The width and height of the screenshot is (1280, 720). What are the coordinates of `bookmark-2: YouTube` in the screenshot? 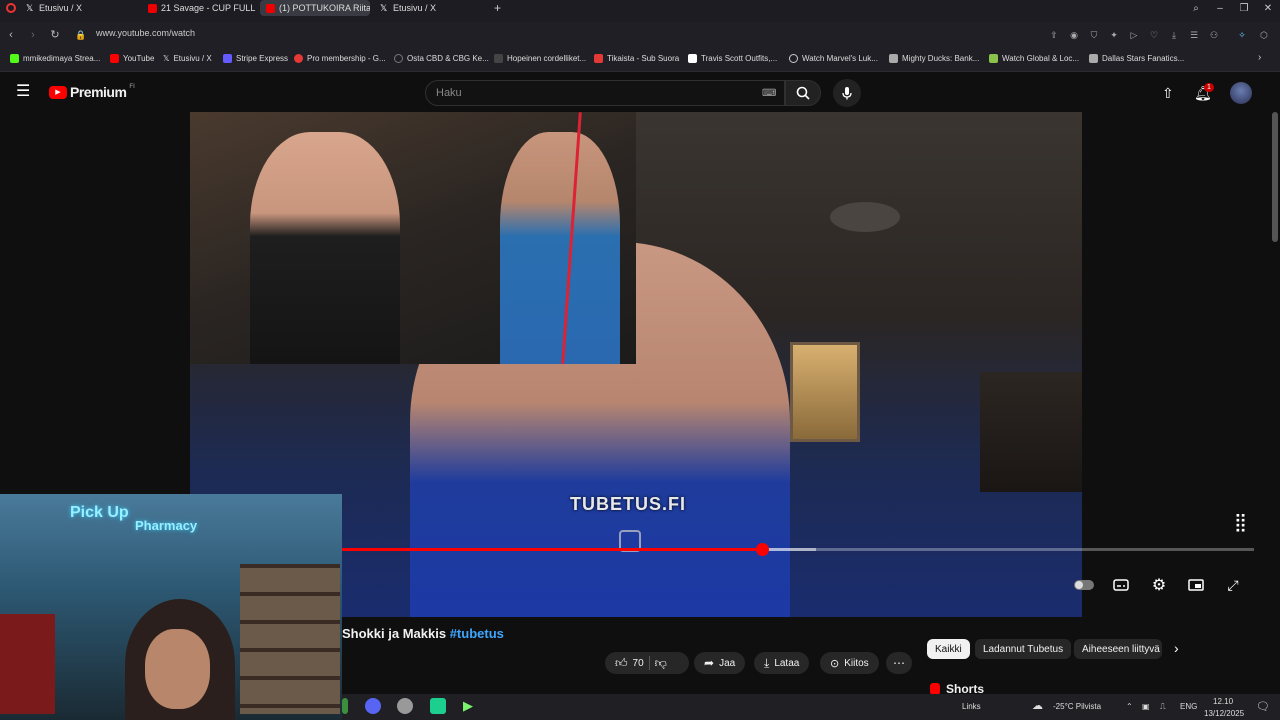 It's located at (132, 58).